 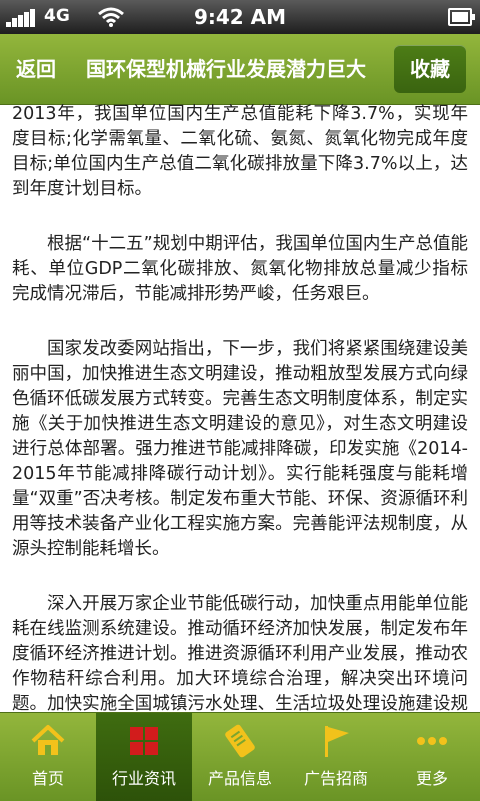 I want to click on nav-item-products: 产品信息, so click(x=240, y=757).